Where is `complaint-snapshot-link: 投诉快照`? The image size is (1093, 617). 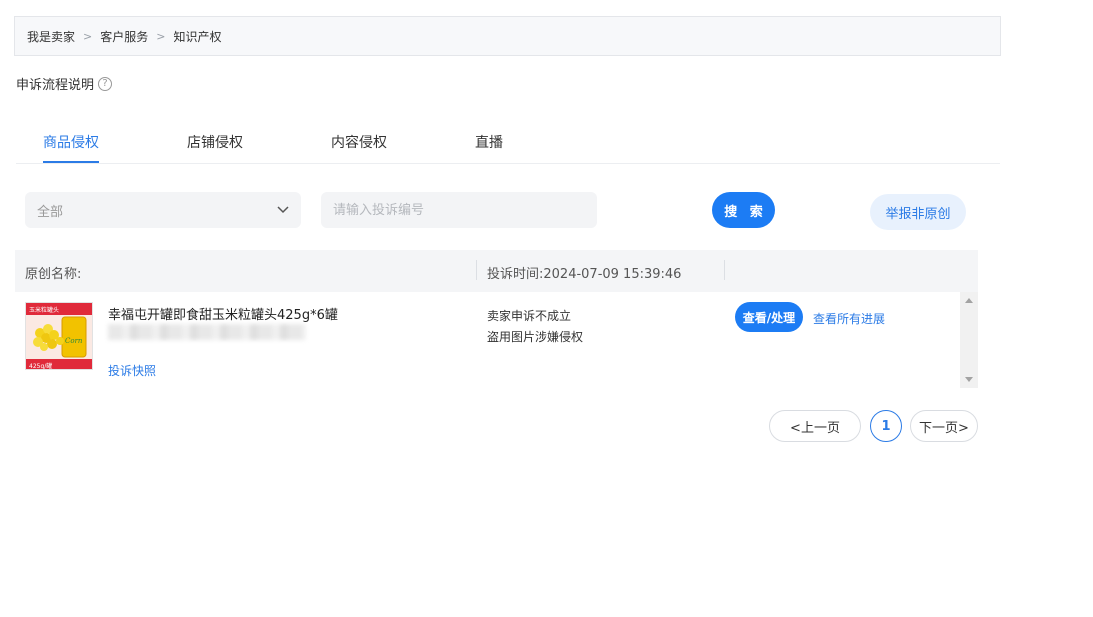
complaint-snapshot-link: 投诉快照 is located at coordinates (132, 370).